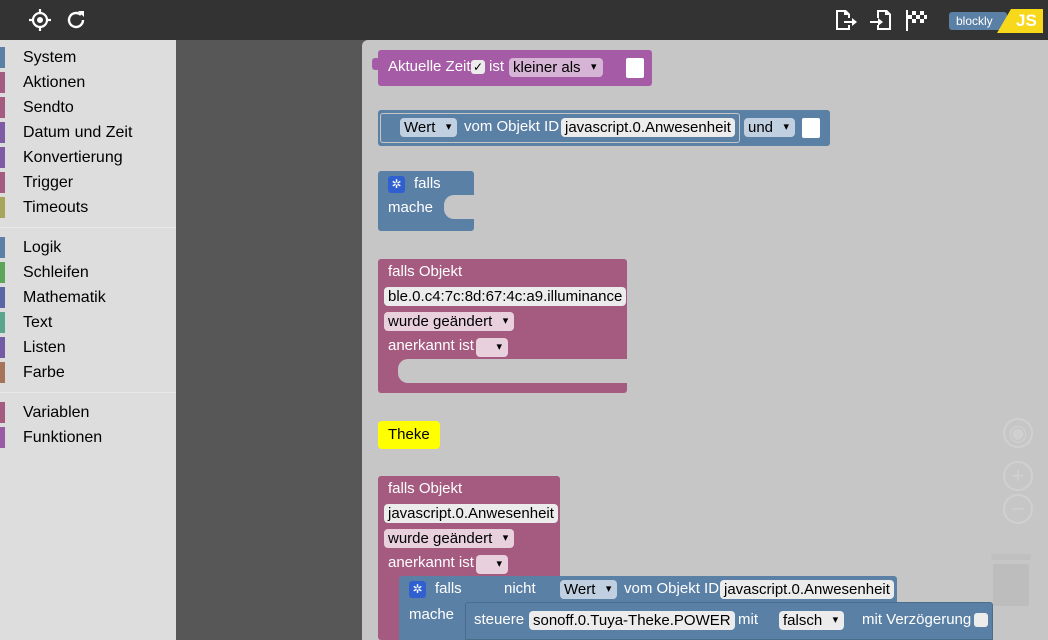  What do you see at coordinates (40, 20) in the screenshot?
I see `crosshair-icon` at bounding box center [40, 20].